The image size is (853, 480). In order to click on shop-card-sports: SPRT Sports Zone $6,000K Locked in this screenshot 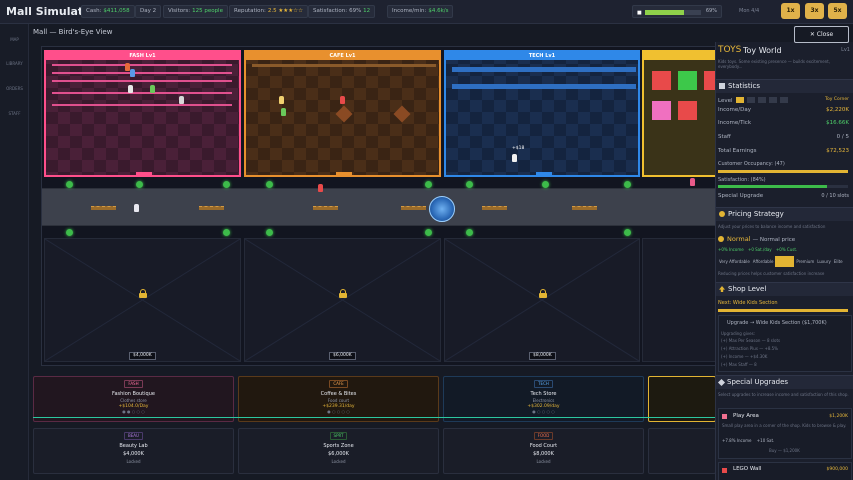, I will do `click(338, 451)`.